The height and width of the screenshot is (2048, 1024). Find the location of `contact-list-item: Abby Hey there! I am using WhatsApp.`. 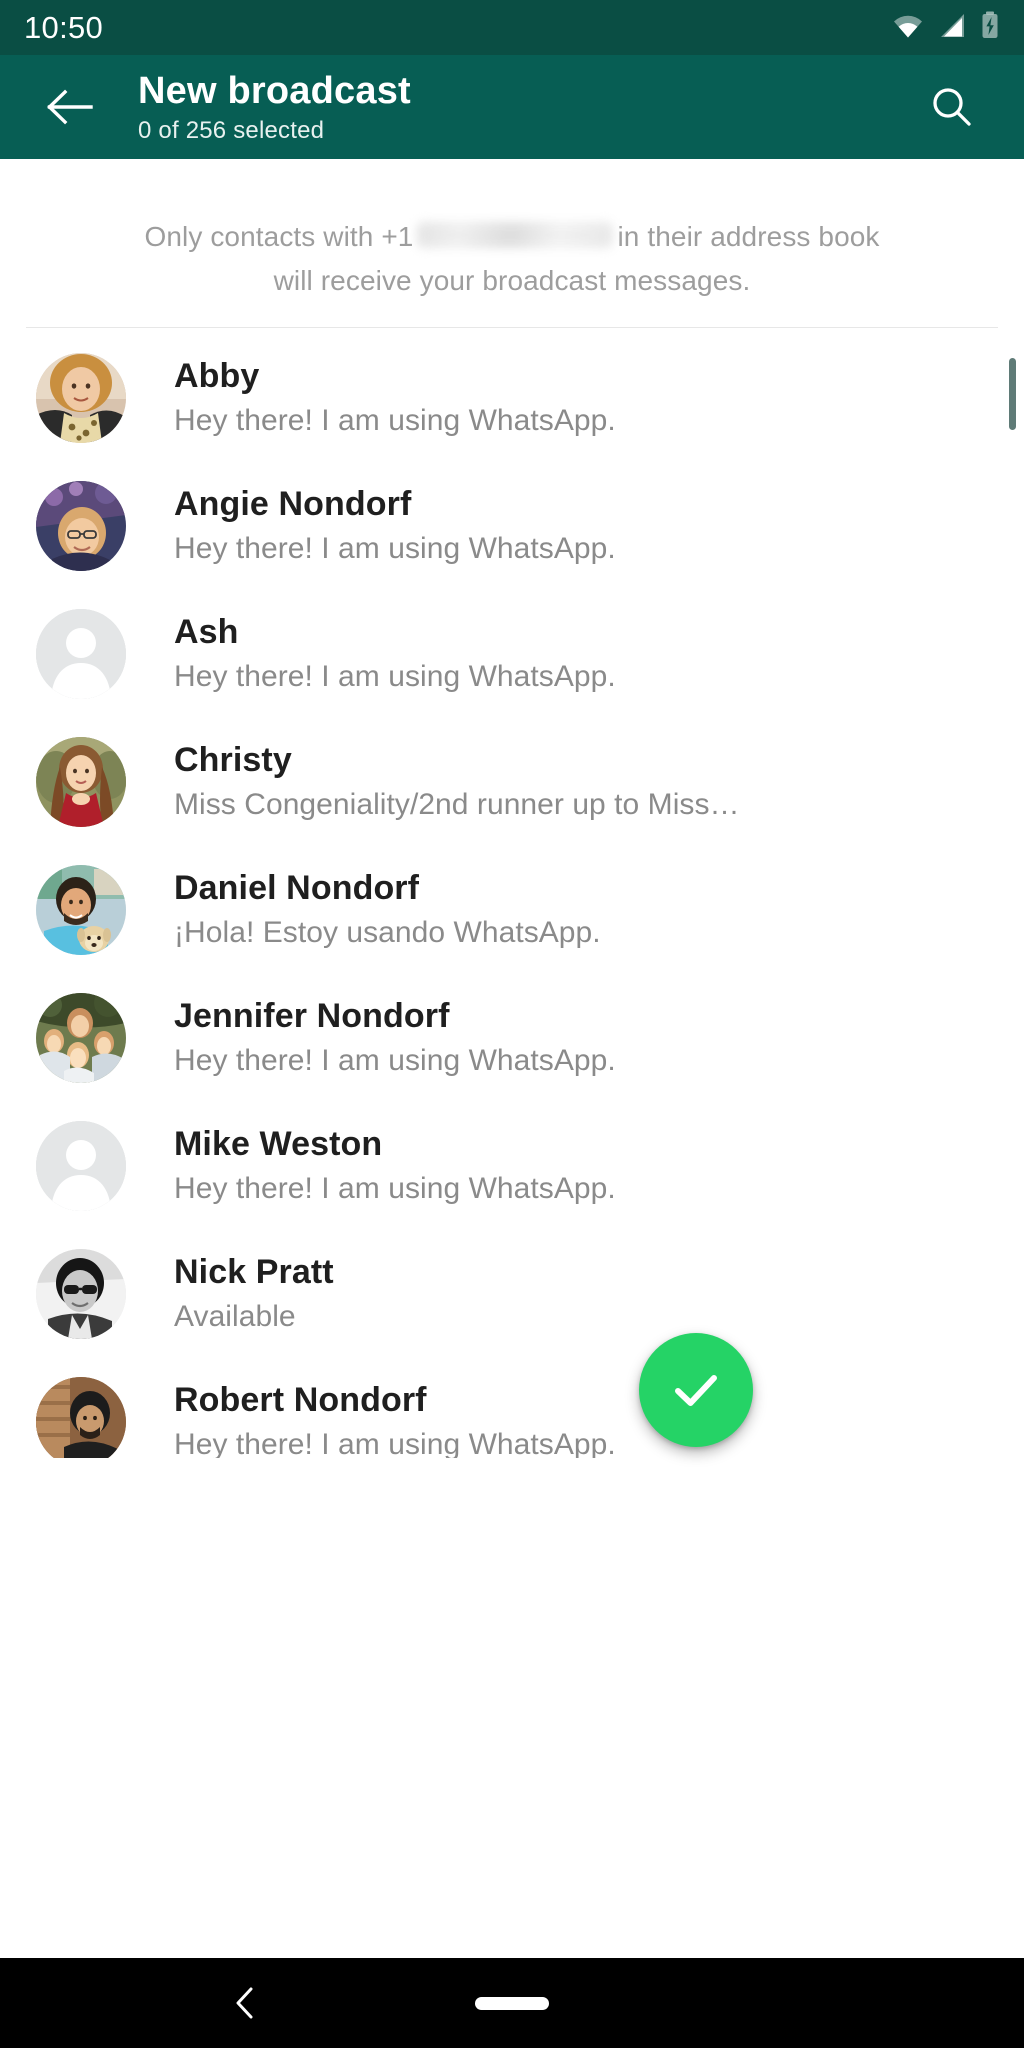

contact-list-item: Abby Hey there! I am using WhatsApp. is located at coordinates (512, 398).